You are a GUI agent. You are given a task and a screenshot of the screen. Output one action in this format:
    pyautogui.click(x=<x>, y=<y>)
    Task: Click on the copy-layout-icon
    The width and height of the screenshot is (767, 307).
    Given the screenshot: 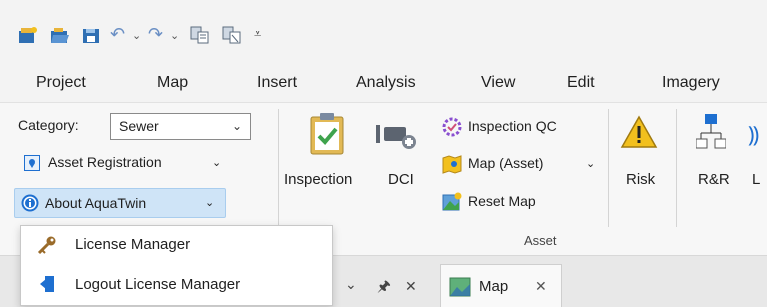 What is the action you would take?
    pyautogui.click(x=200, y=35)
    